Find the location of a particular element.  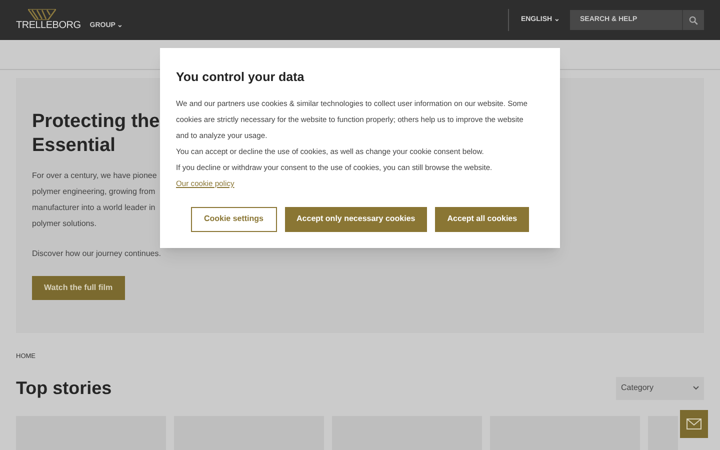

hero-text-line: For over a century, we have pionee is located at coordinates (94, 176).